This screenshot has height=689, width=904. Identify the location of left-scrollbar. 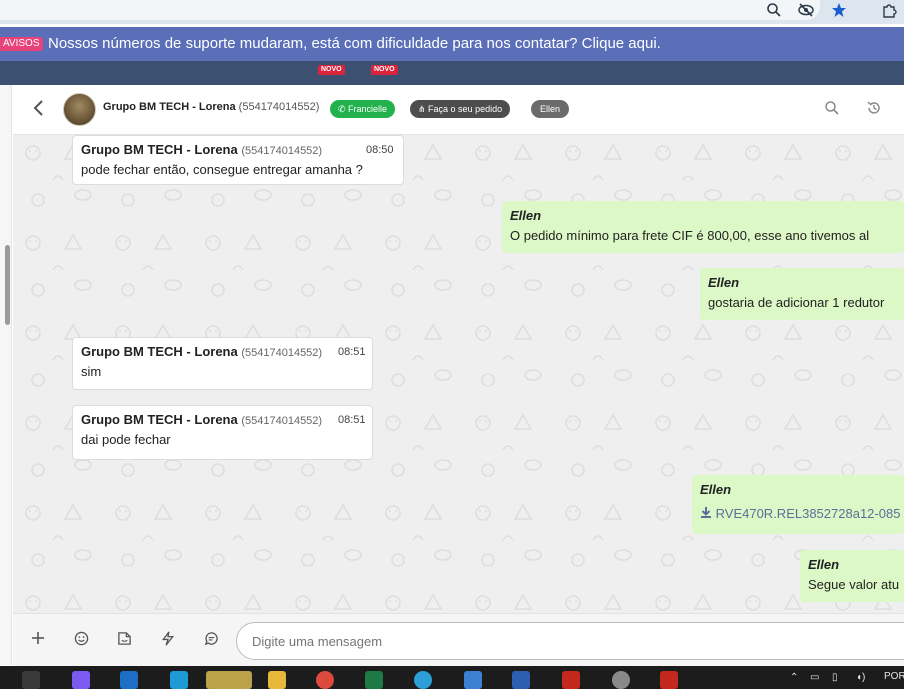
(7, 285).